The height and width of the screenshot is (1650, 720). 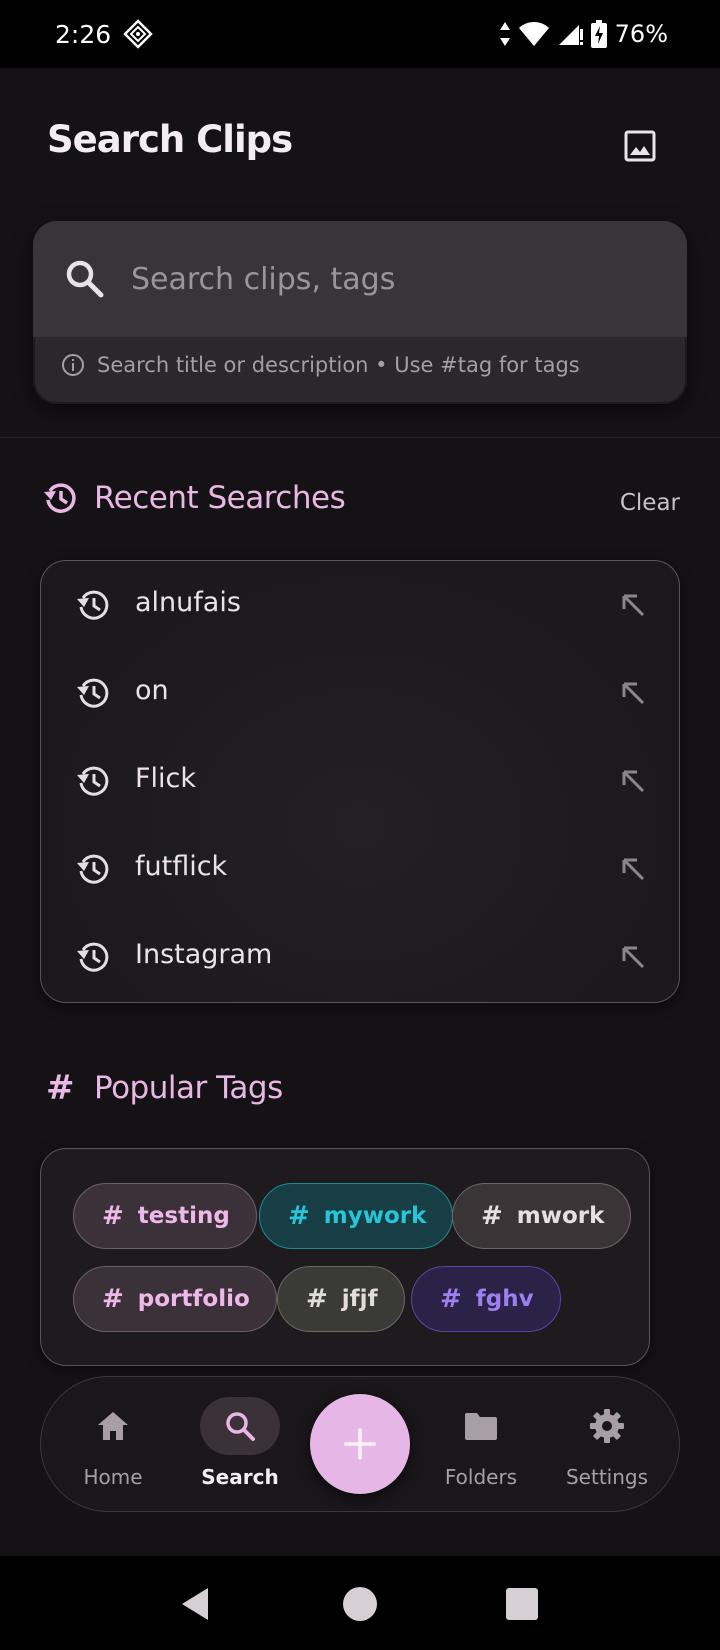 I want to click on tag-chip: # testing, so click(x=165, y=1216).